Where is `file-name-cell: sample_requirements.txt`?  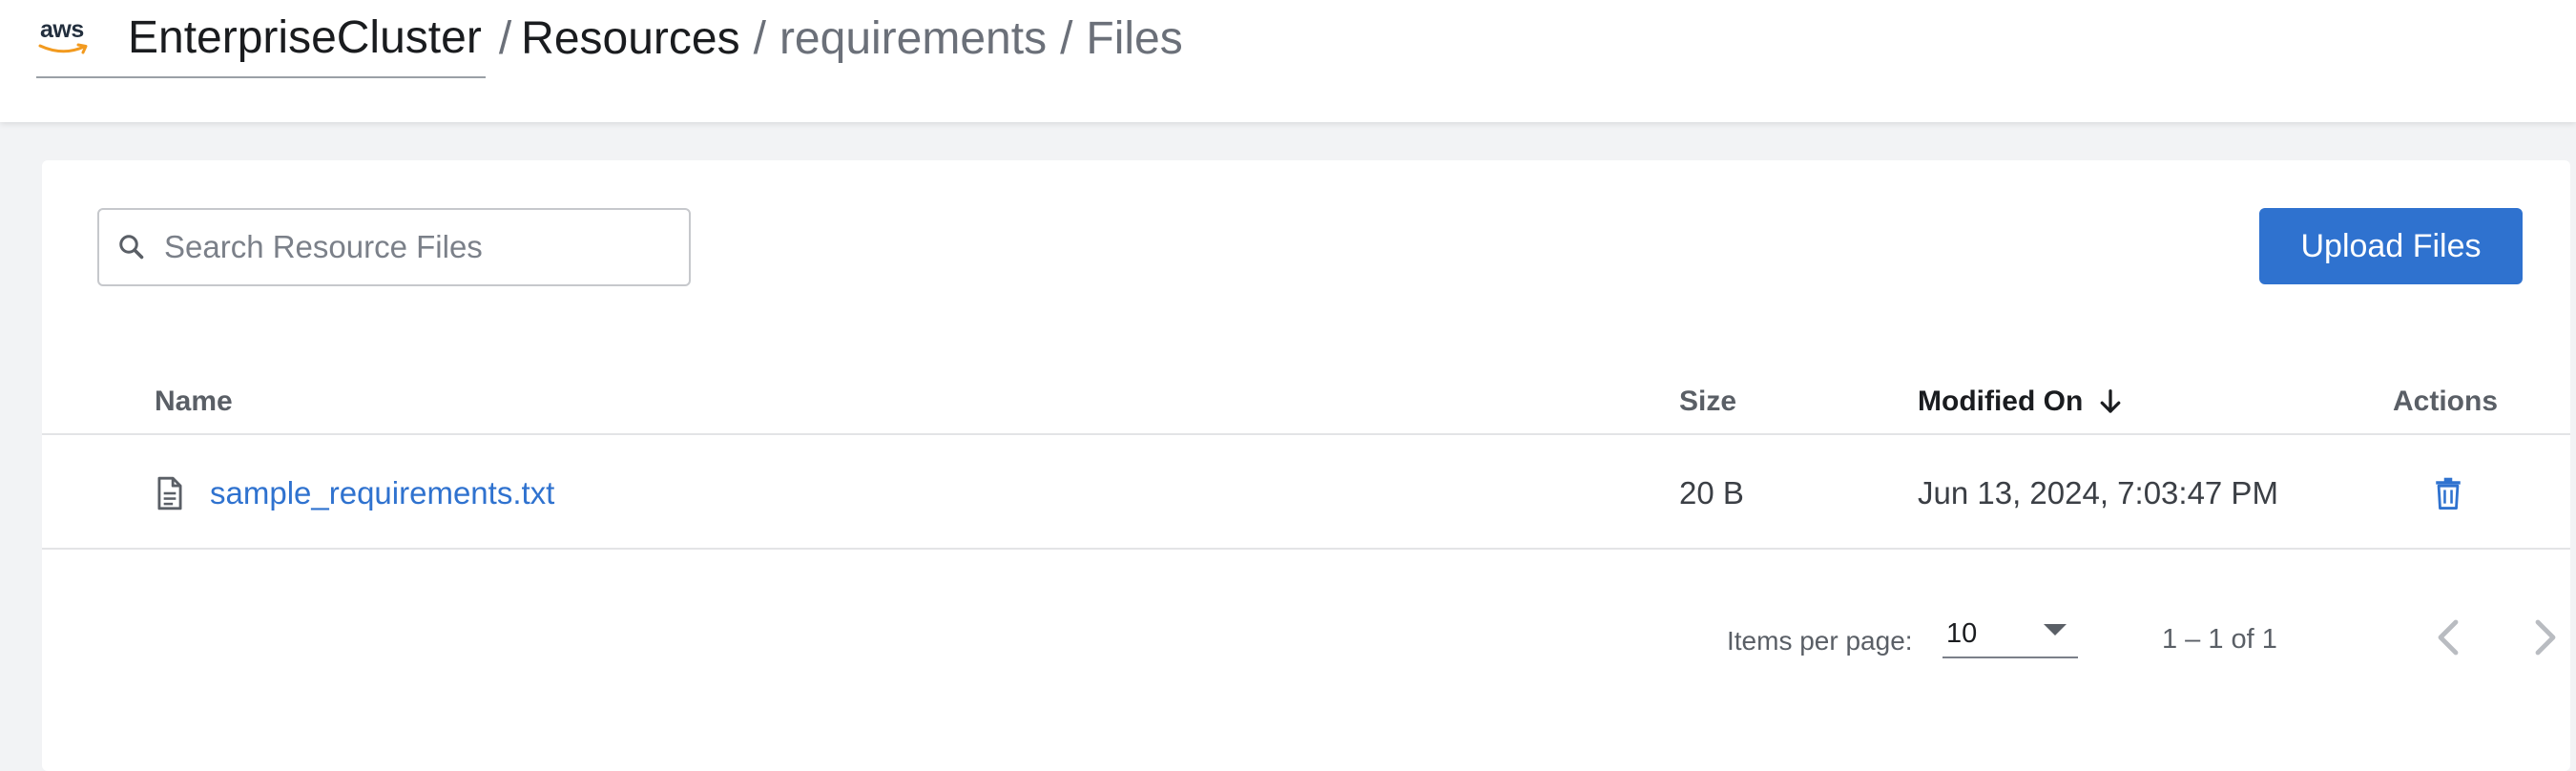
file-name-cell: sample_requirements.txt is located at coordinates (354, 494).